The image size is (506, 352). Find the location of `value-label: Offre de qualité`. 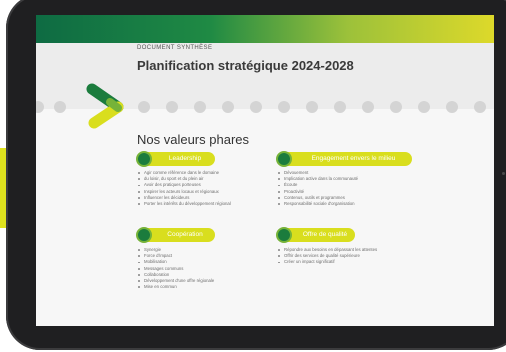

value-label: Offre de qualité is located at coordinates (325, 234).